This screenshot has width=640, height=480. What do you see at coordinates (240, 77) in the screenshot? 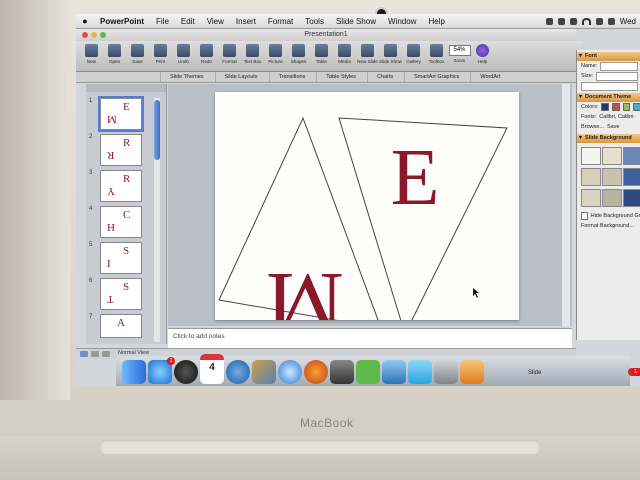
I see `tab-slide-layouts: Slide Layouts` at bounding box center [240, 77].